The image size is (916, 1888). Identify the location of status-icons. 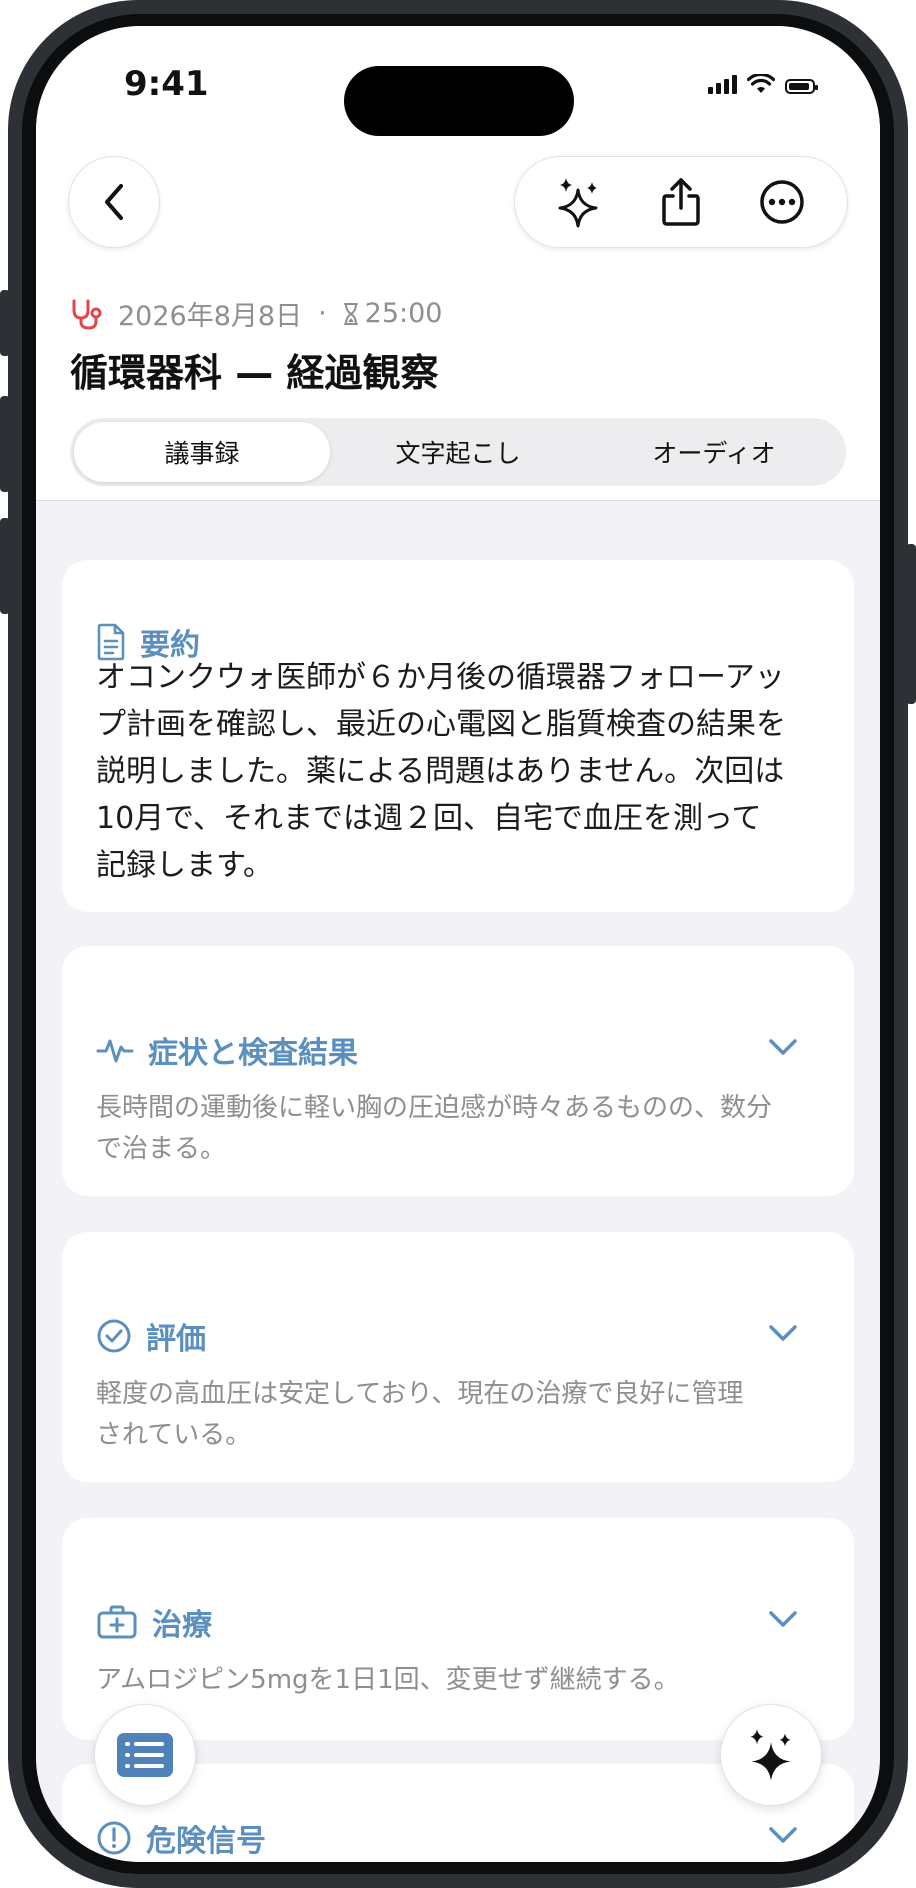
(763, 84).